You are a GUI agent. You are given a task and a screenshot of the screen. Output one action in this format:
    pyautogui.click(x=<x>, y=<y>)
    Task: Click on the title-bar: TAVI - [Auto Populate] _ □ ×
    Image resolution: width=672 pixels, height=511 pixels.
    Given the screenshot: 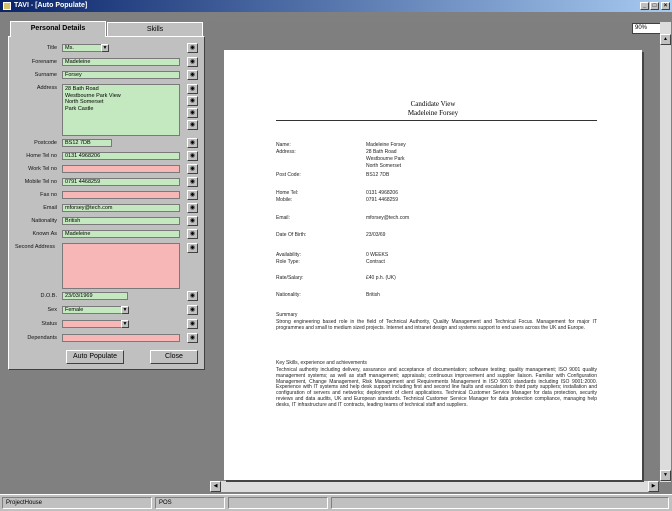 What is the action you would take?
    pyautogui.click(x=336, y=6)
    